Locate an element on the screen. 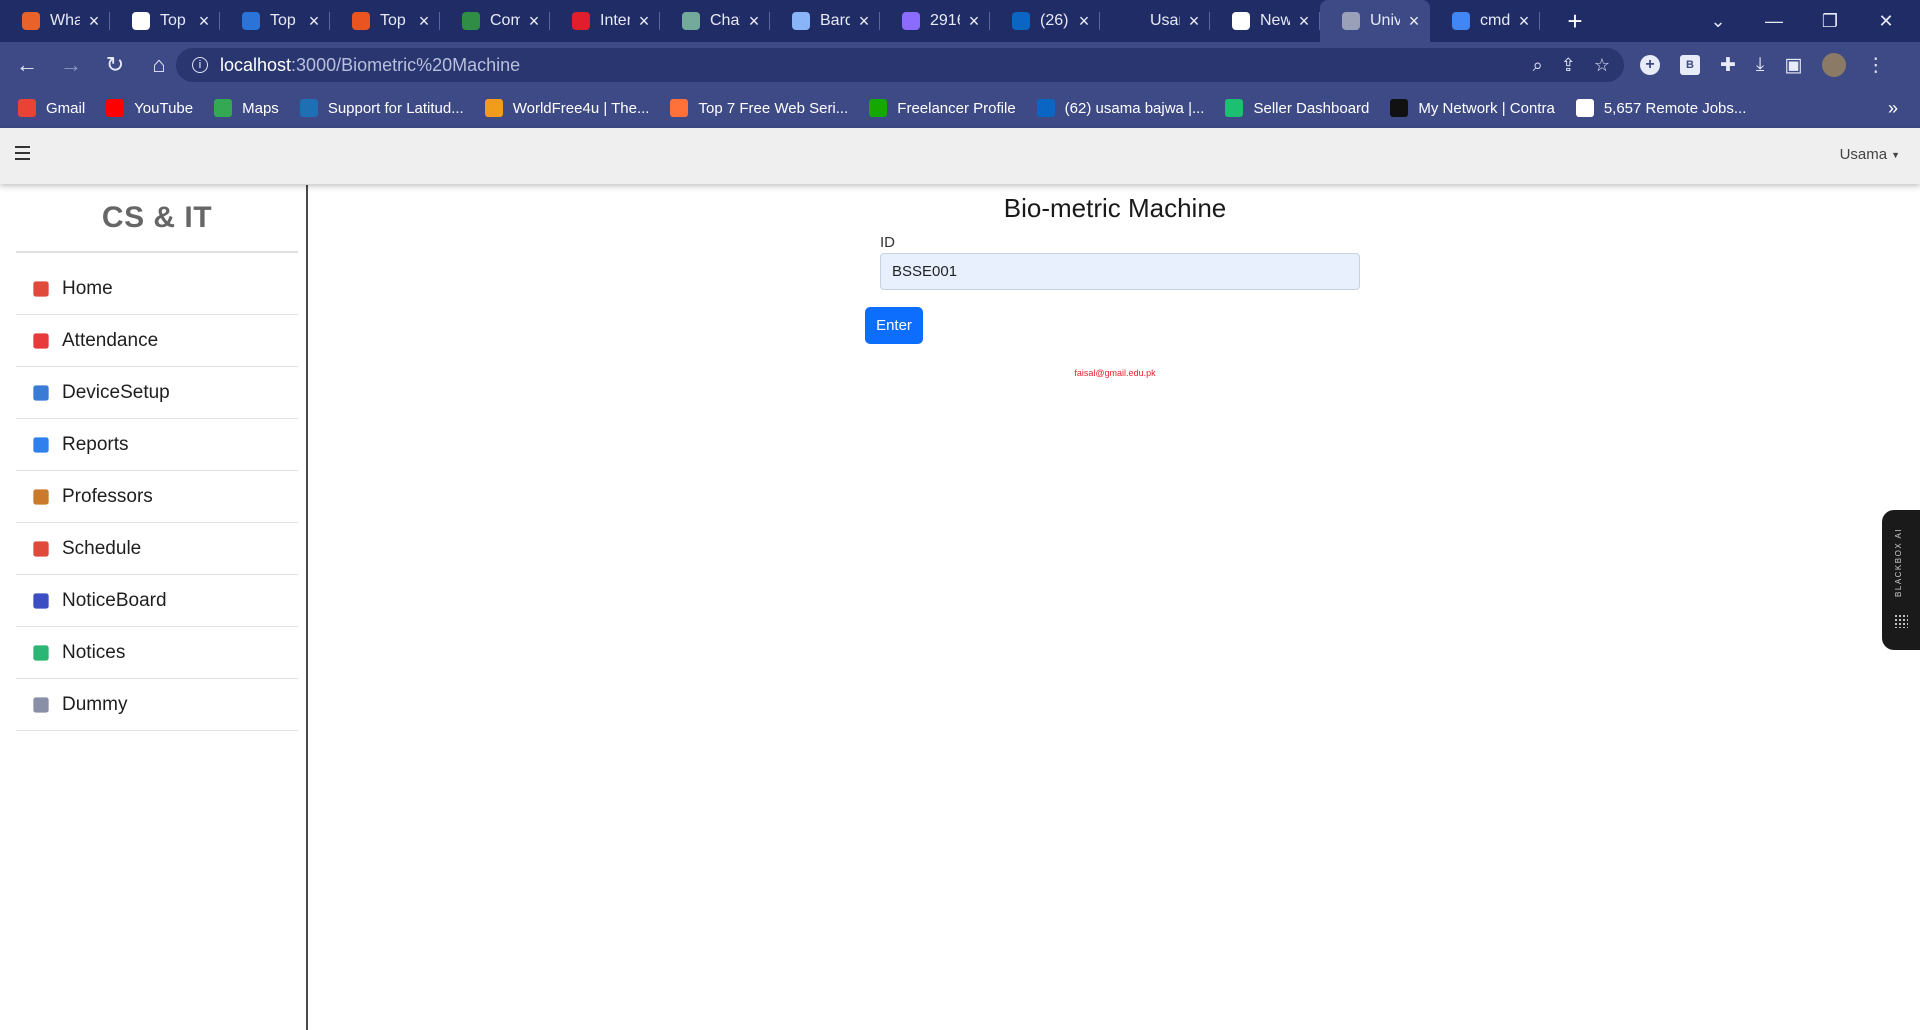 The image size is (1920, 1030). bookmark-item: Freelancer Profile is located at coordinates (942, 108).